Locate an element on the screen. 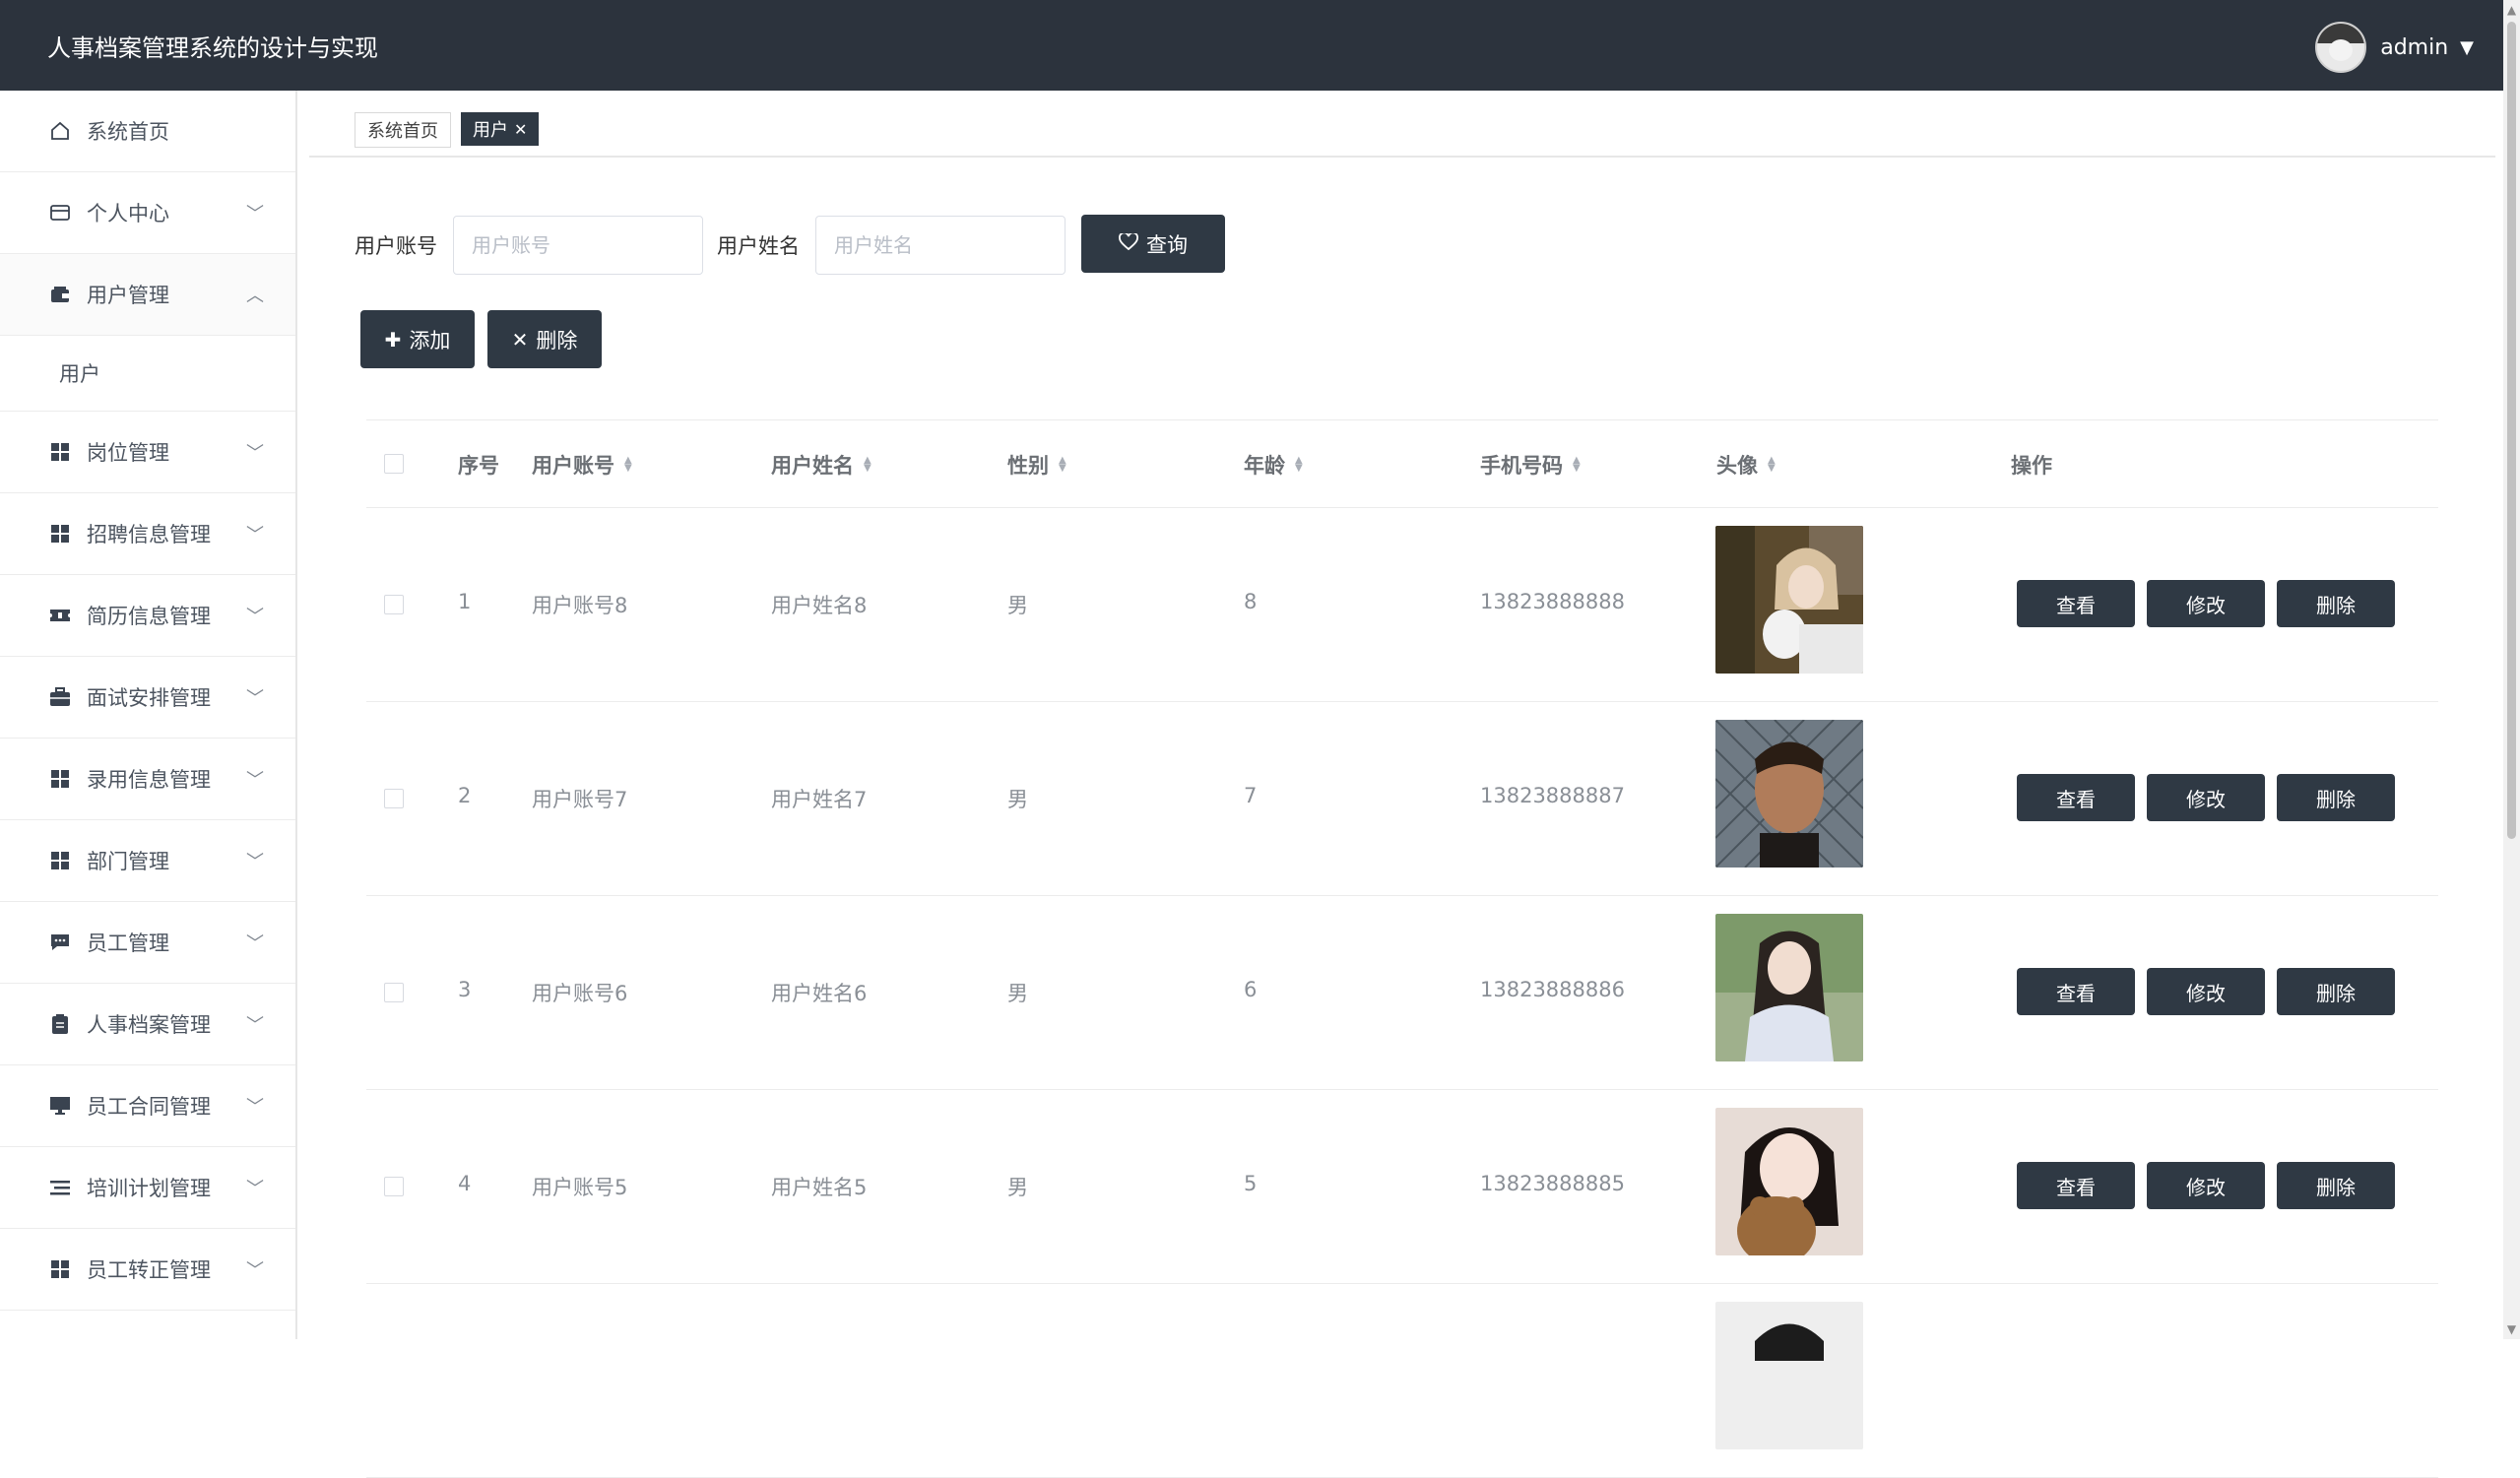 This screenshot has width=2520, height=1478. account-search-input is located at coordinates (578, 245).